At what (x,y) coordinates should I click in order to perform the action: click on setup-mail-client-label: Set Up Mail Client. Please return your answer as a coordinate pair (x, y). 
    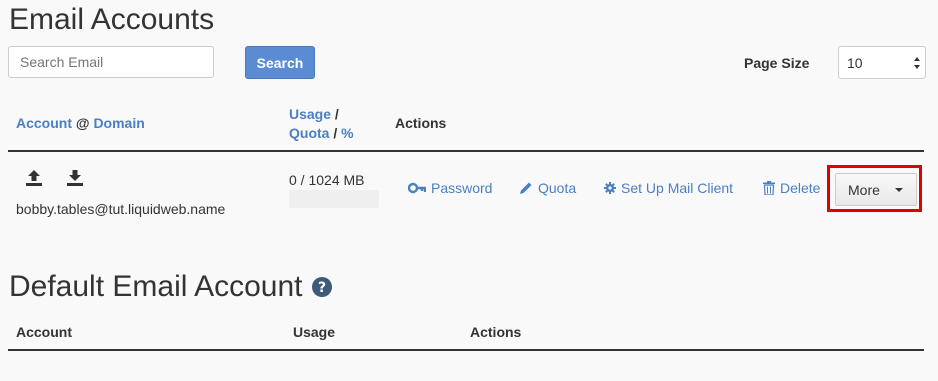
    Looking at the image, I should click on (677, 188).